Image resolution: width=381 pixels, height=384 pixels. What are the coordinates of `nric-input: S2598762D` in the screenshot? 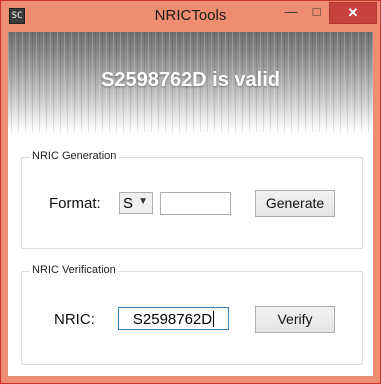 It's located at (173, 318).